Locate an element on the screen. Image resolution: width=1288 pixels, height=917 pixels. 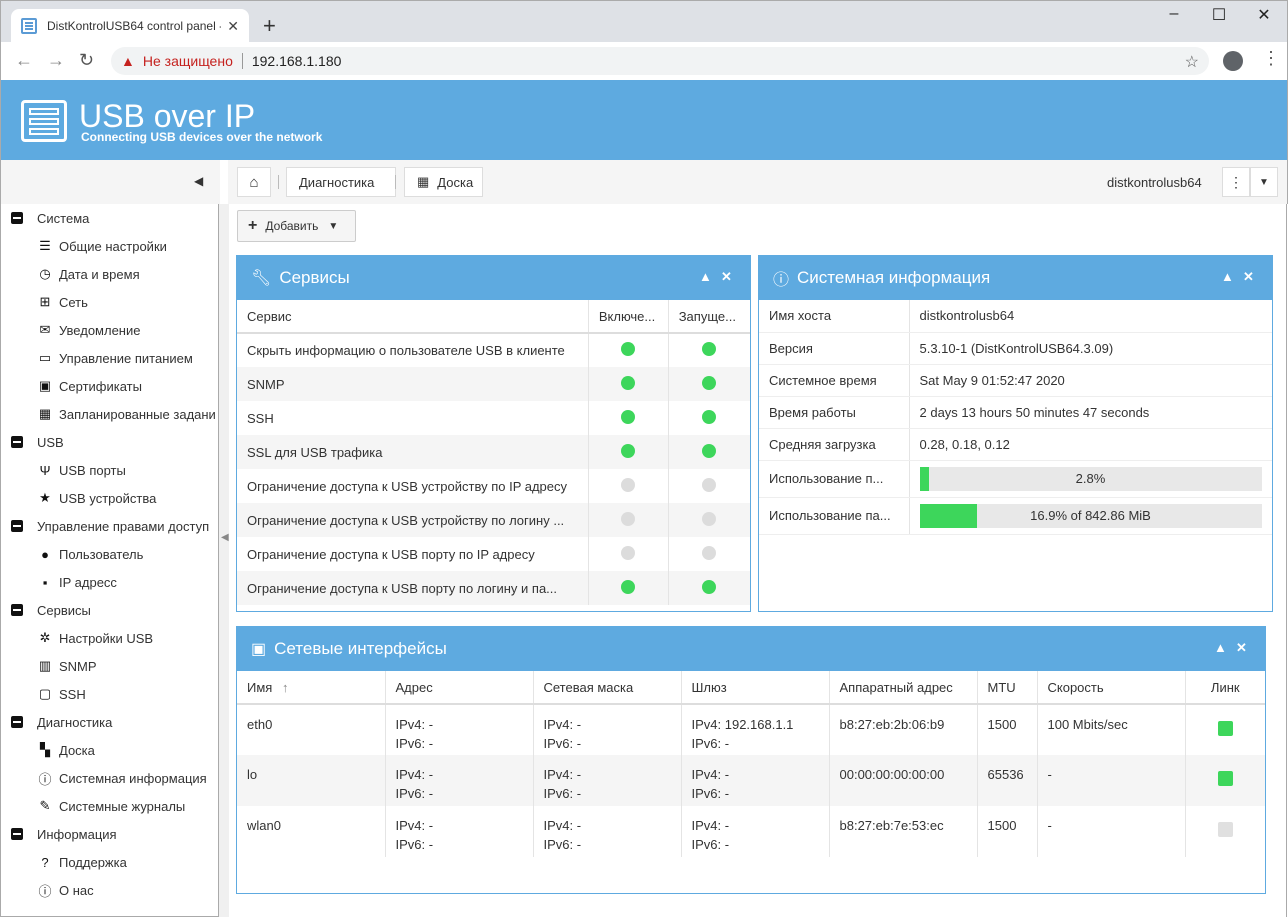
info-value: 0.28, 0.18, 0.12 is located at coordinates (1090, 444).